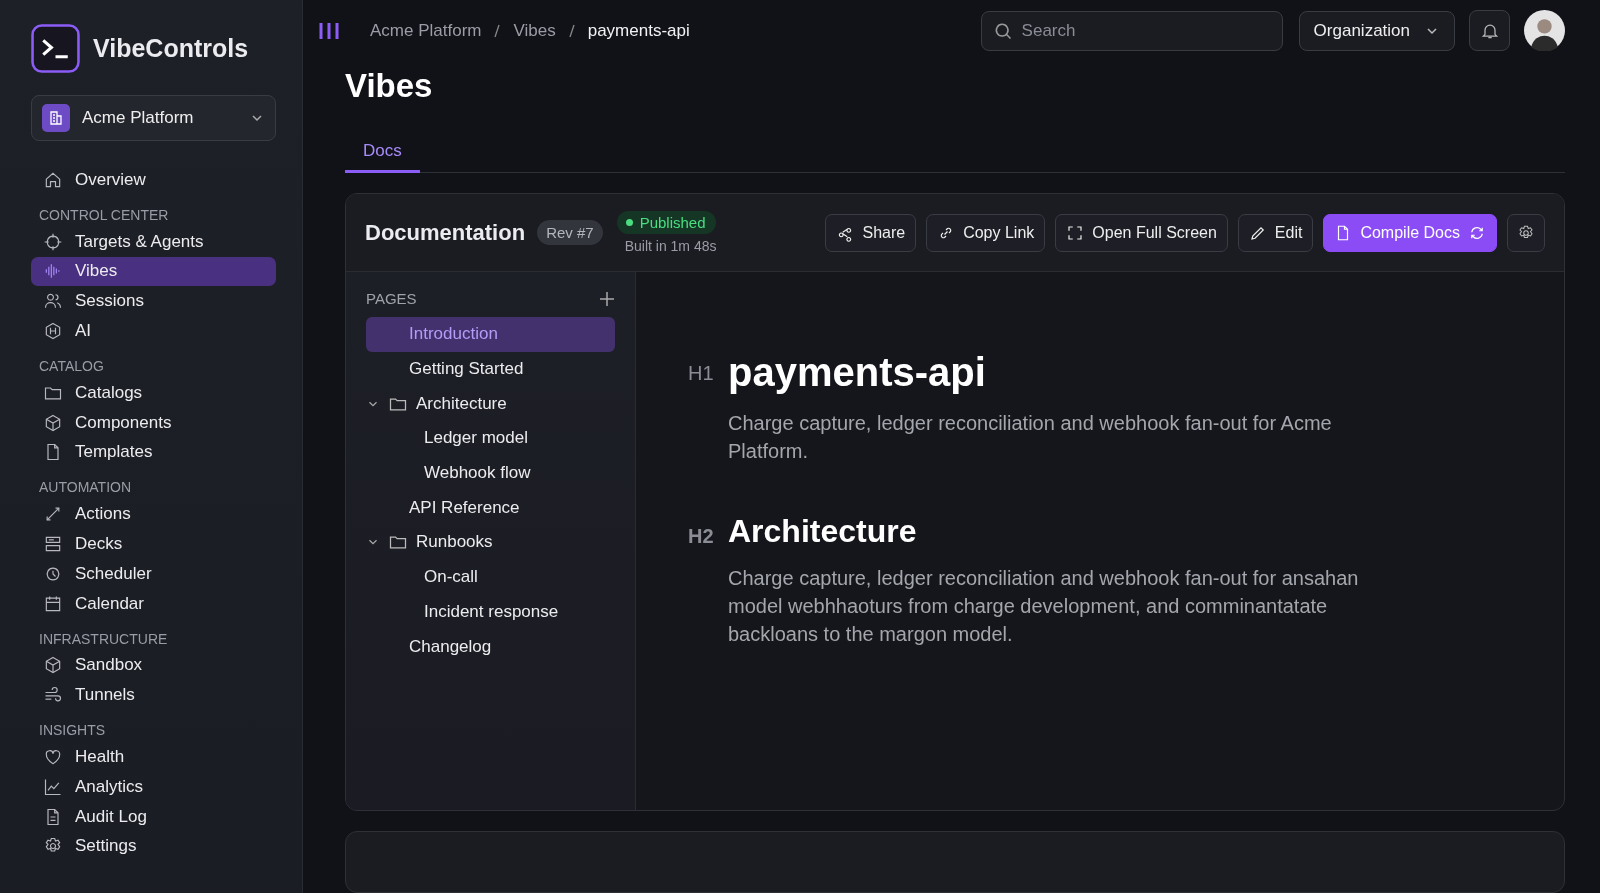 The width and height of the screenshot is (1600, 893). What do you see at coordinates (104, 214) in the screenshot?
I see `section-heading: CONTROL CENTER` at bounding box center [104, 214].